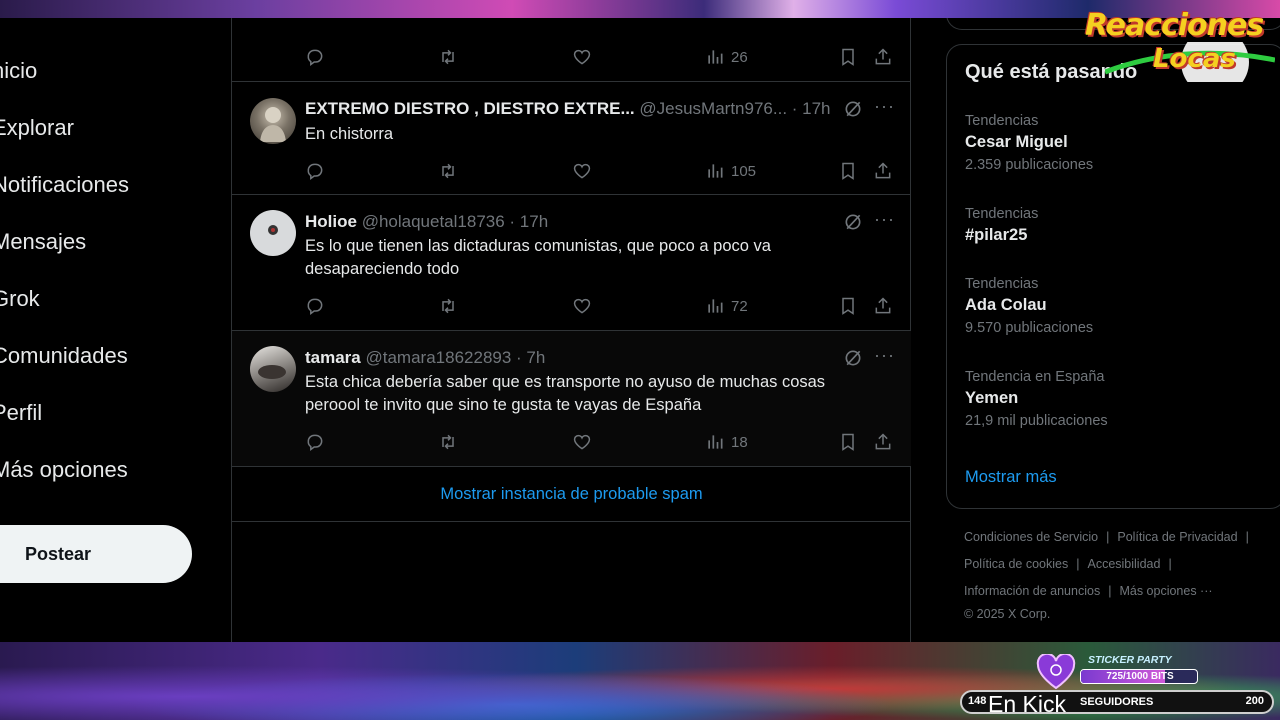 The width and height of the screenshot is (1280, 720). What do you see at coordinates (43, 242) in the screenshot?
I see `nav-item-mensajes: Mensajes` at bounding box center [43, 242].